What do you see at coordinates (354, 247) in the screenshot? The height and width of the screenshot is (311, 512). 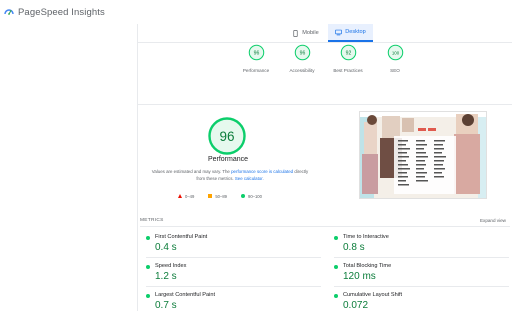 I see `metric-value: 0.8 s` at bounding box center [354, 247].